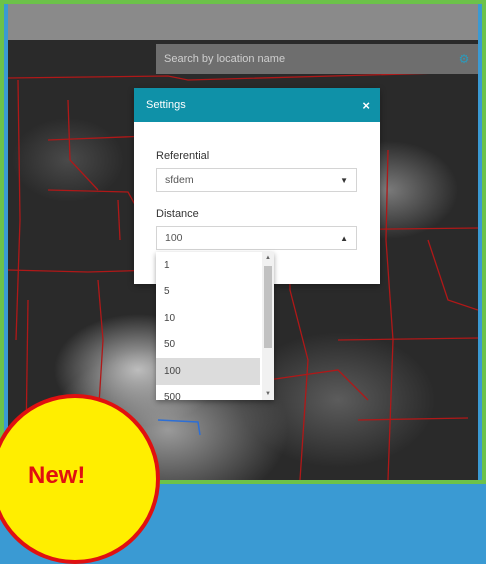  I want to click on dropdown-option: 1, so click(208, 265).